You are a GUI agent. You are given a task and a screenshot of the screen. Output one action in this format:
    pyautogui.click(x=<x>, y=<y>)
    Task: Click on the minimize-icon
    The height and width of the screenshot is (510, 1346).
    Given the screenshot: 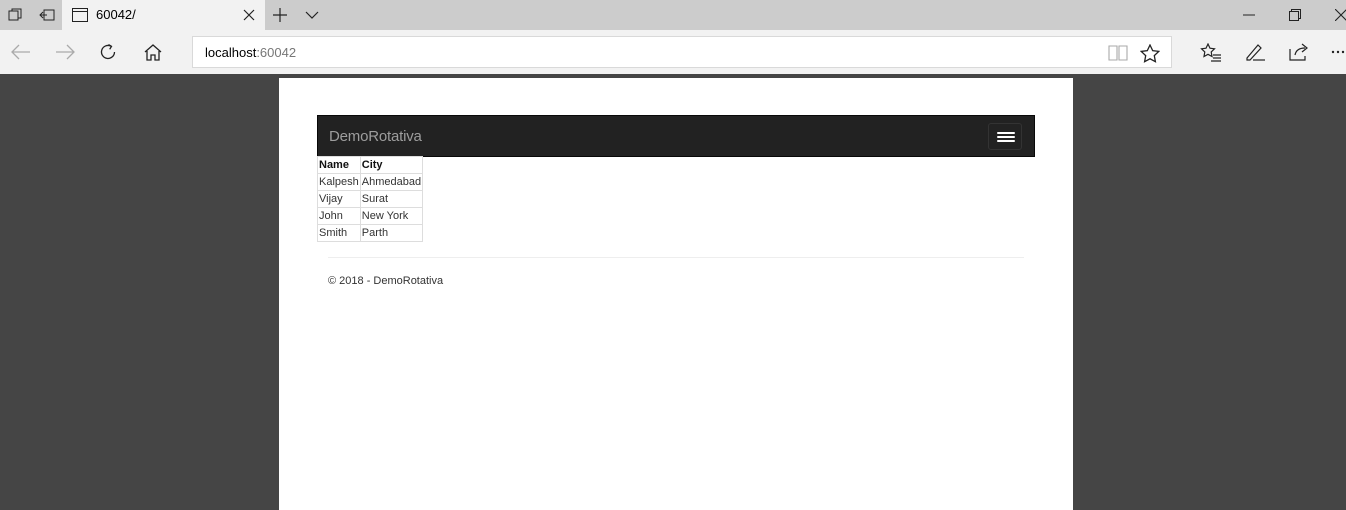 What is the action you would take?
    pyautogui.click(x=1249, y=15)
    